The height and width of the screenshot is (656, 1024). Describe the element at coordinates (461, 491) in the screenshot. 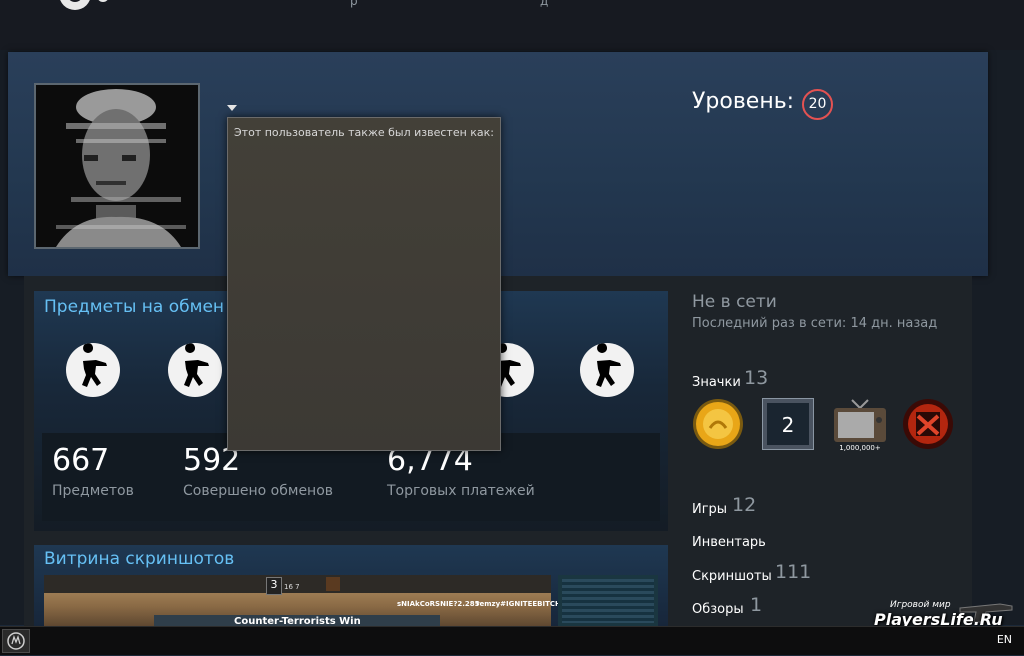

I see `stat-payments-label: Торговых платежей` at that location.